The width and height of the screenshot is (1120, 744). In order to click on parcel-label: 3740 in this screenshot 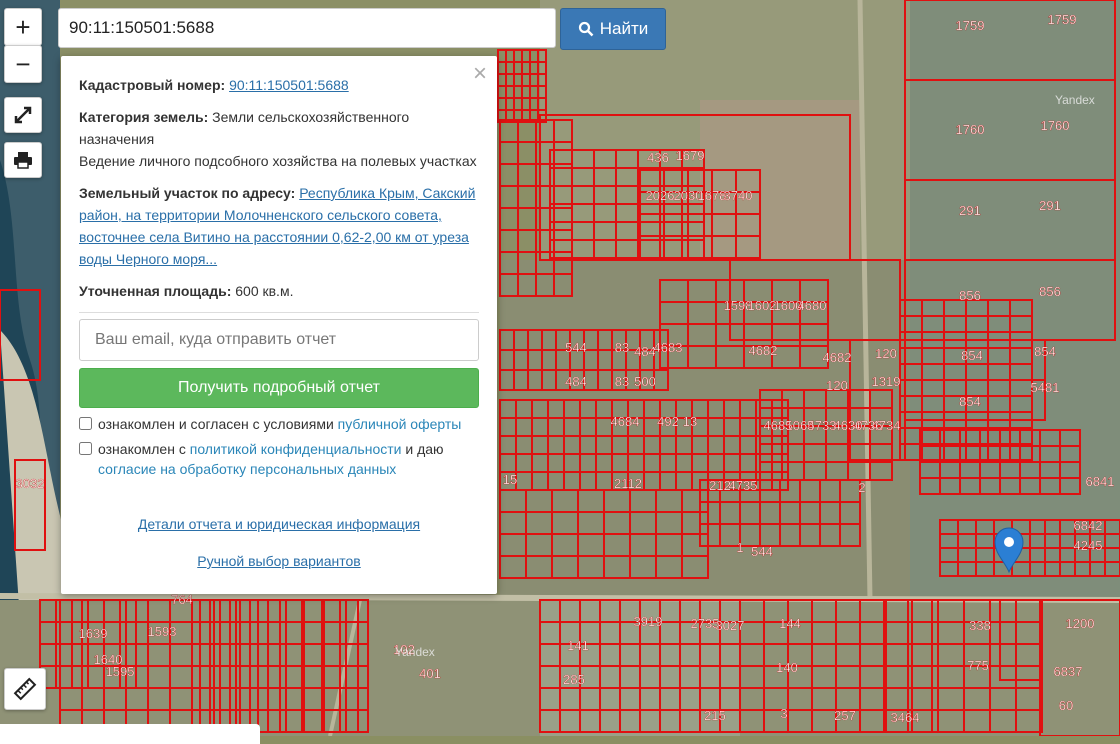, I will do `click(738, 195)`.